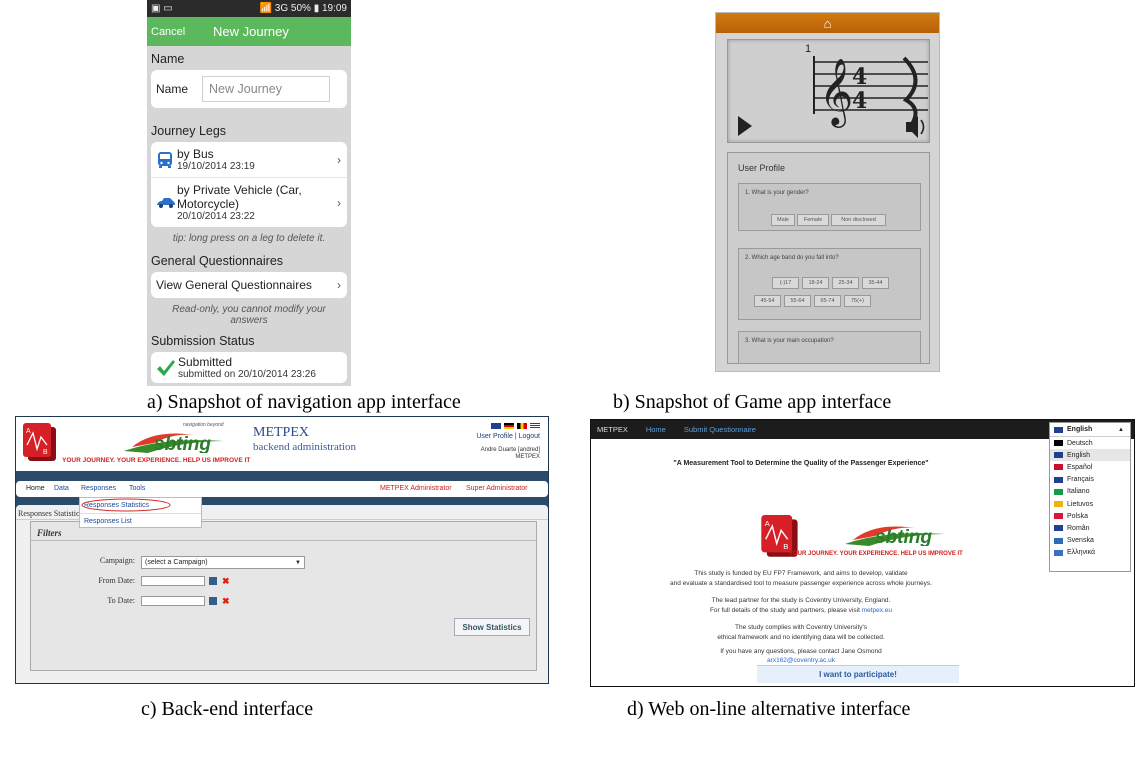 Image resolution: width=1137 pixels, height=766 pixels. What do you see at coordinates (266, 89) in the screenshot?
I see `journey-name-input: New Journey` at bounding box center [266, 89].